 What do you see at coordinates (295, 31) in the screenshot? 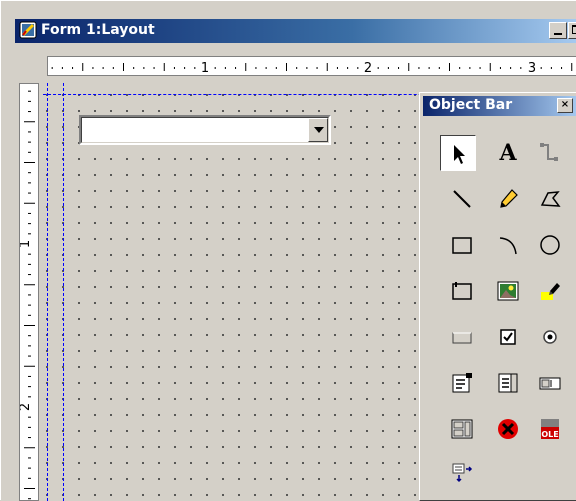
I see `title-bar: Form 1:Layout` at bounding box center [295, 31].